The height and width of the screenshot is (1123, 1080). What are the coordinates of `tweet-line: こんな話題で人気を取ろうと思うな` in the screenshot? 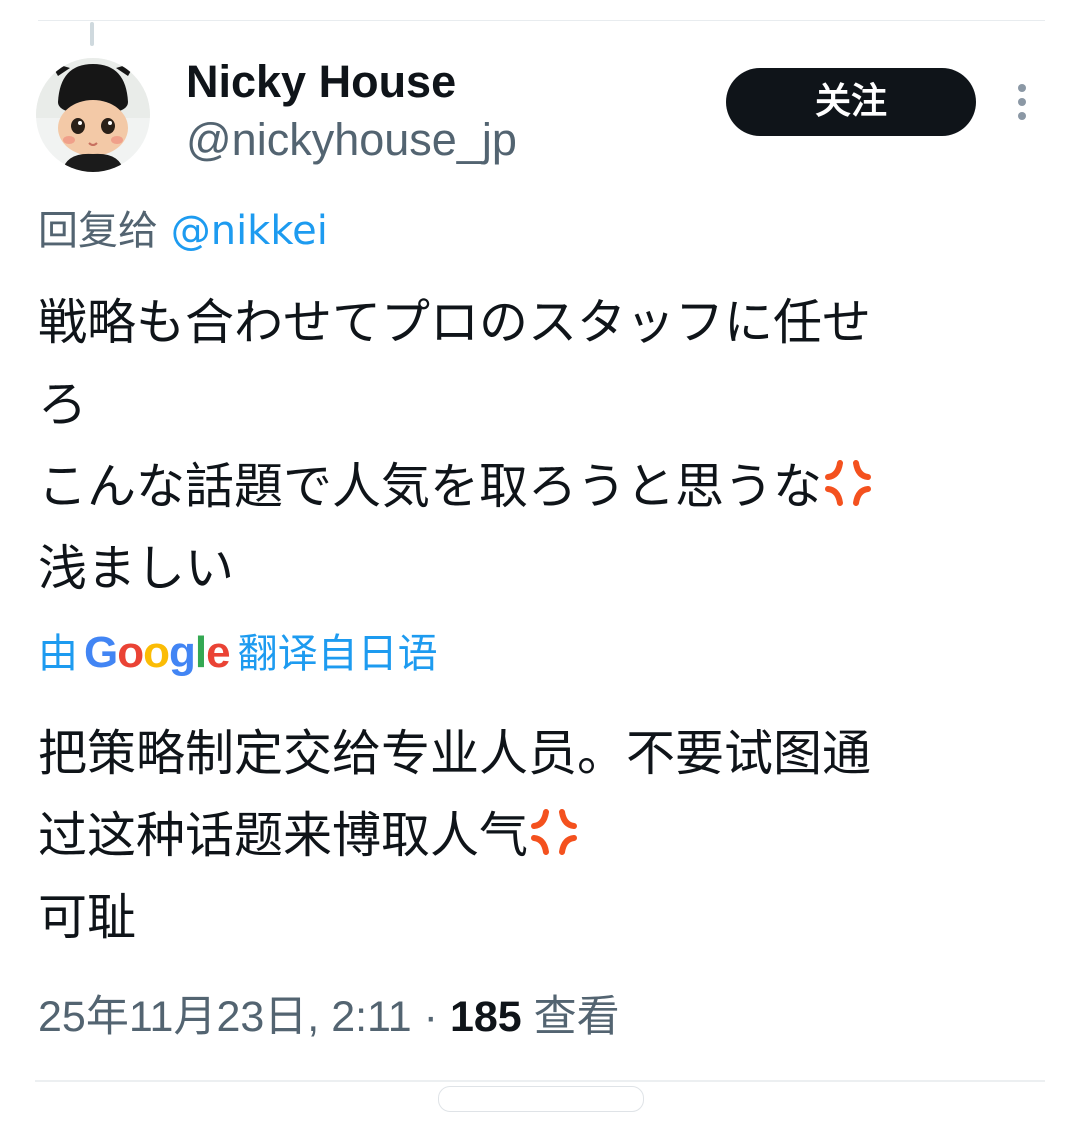 It's located at (430, 486).